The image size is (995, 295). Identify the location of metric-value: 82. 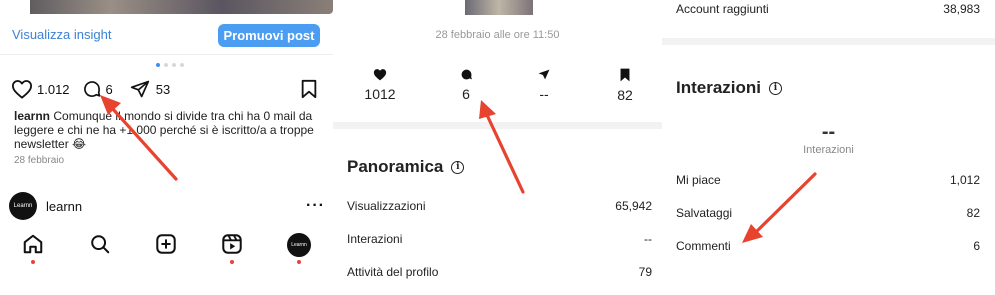
(973, 213).